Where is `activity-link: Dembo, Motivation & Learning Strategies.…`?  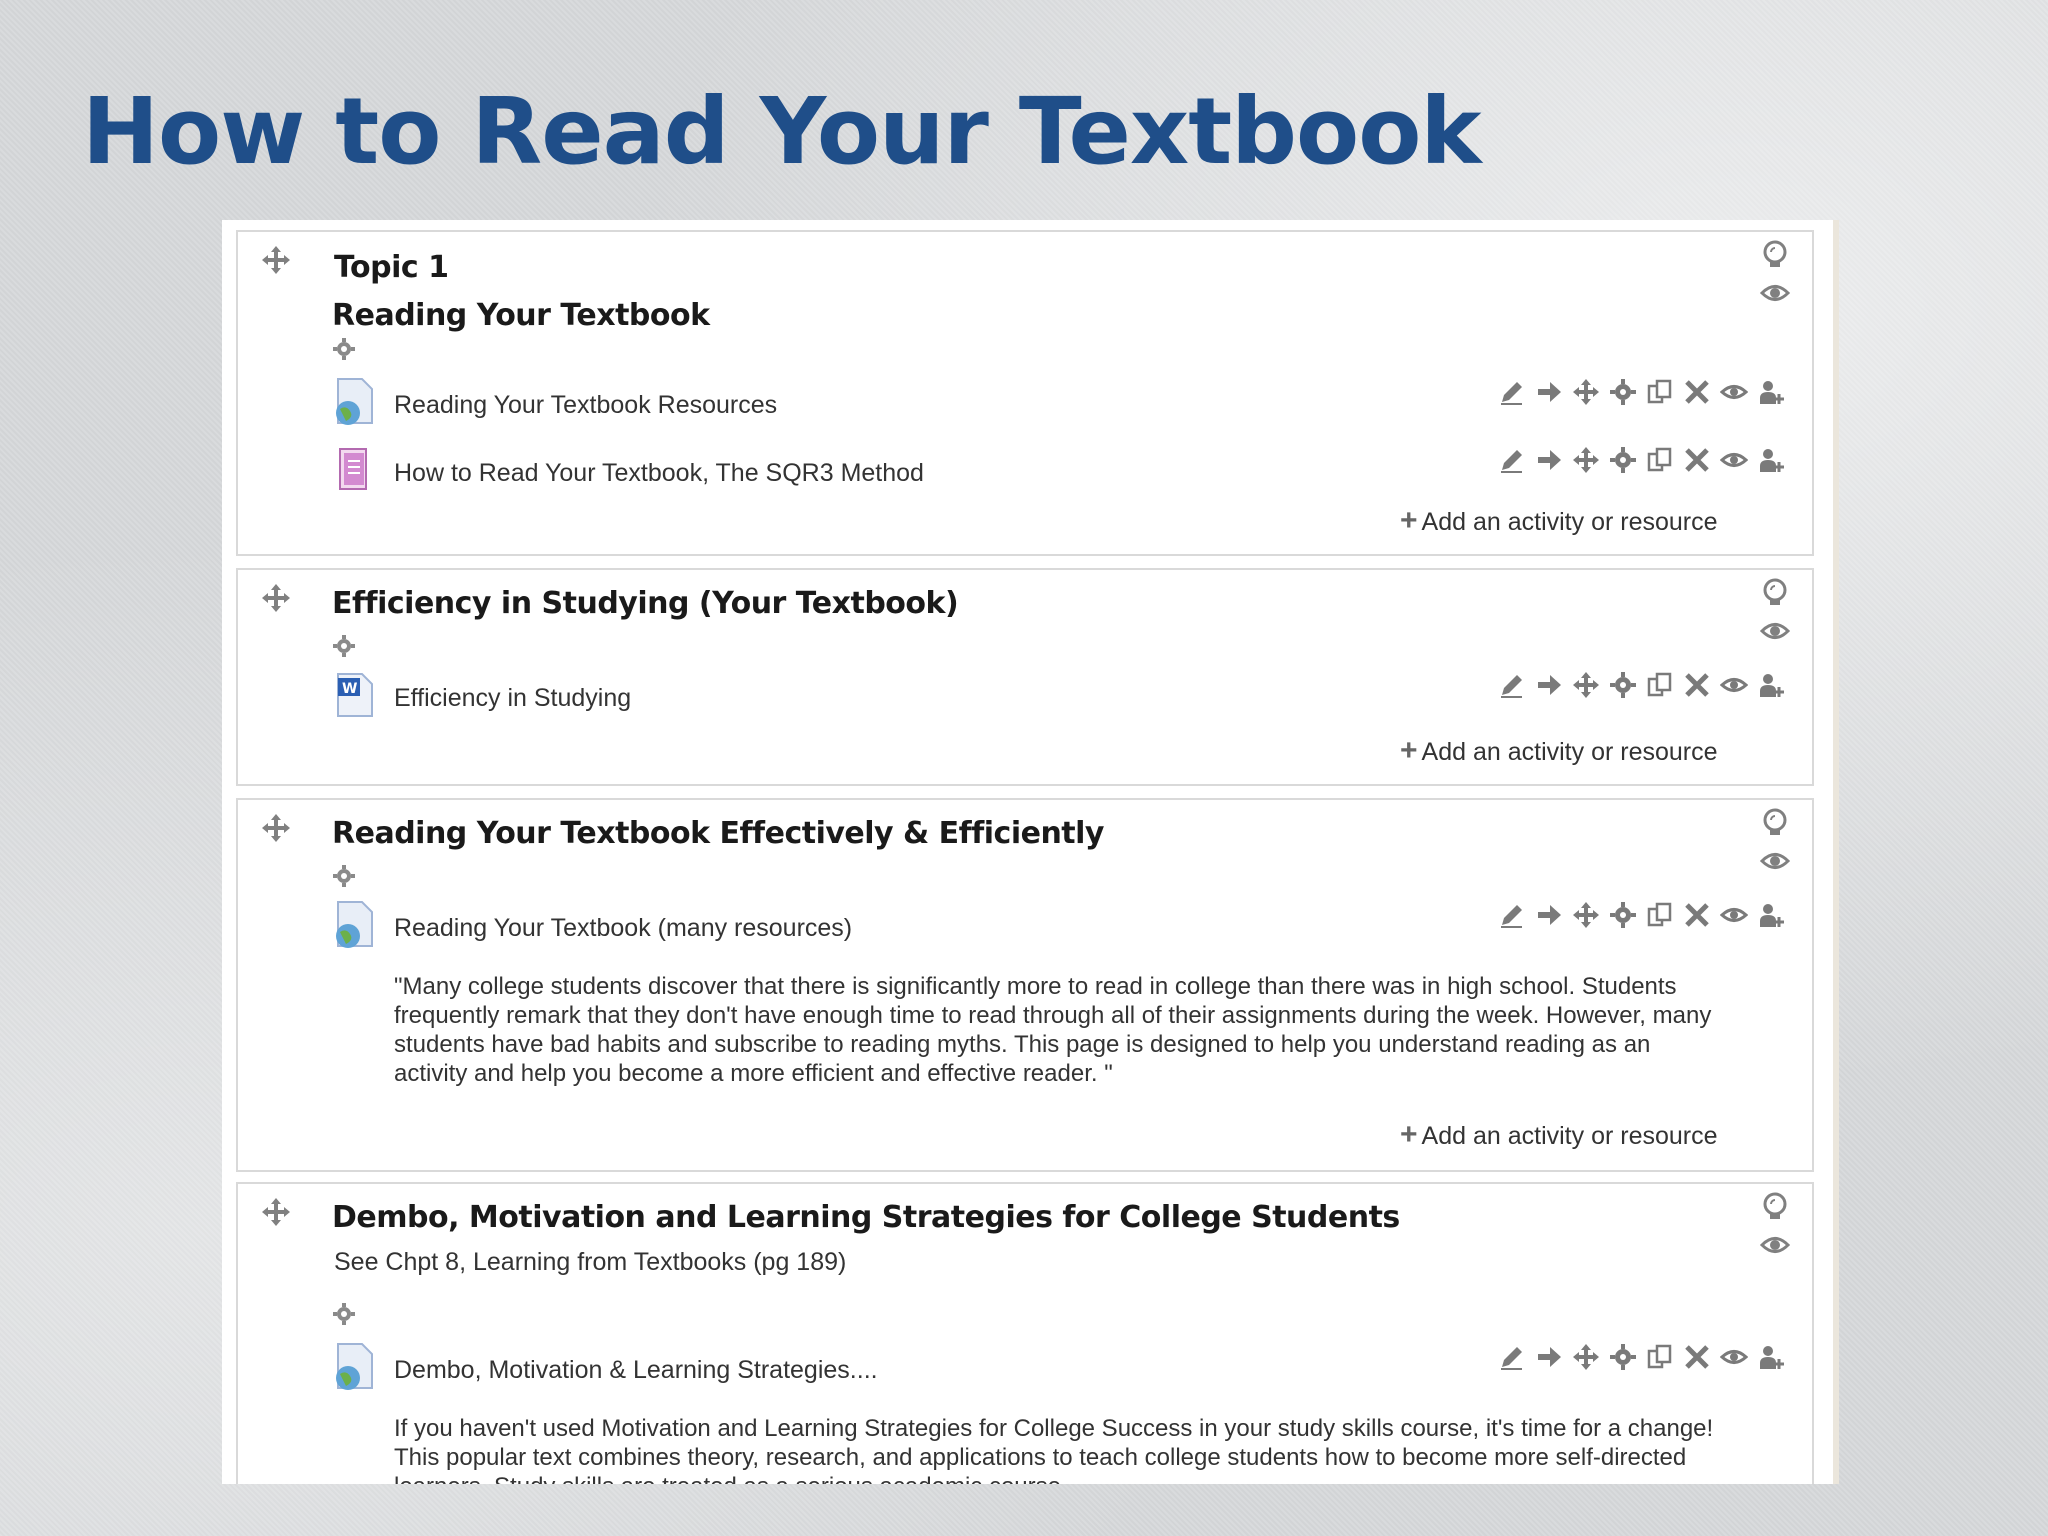 activity-link: Dembo, Motivation & Learning Strategies.… is located at coordinates (636, 1370).